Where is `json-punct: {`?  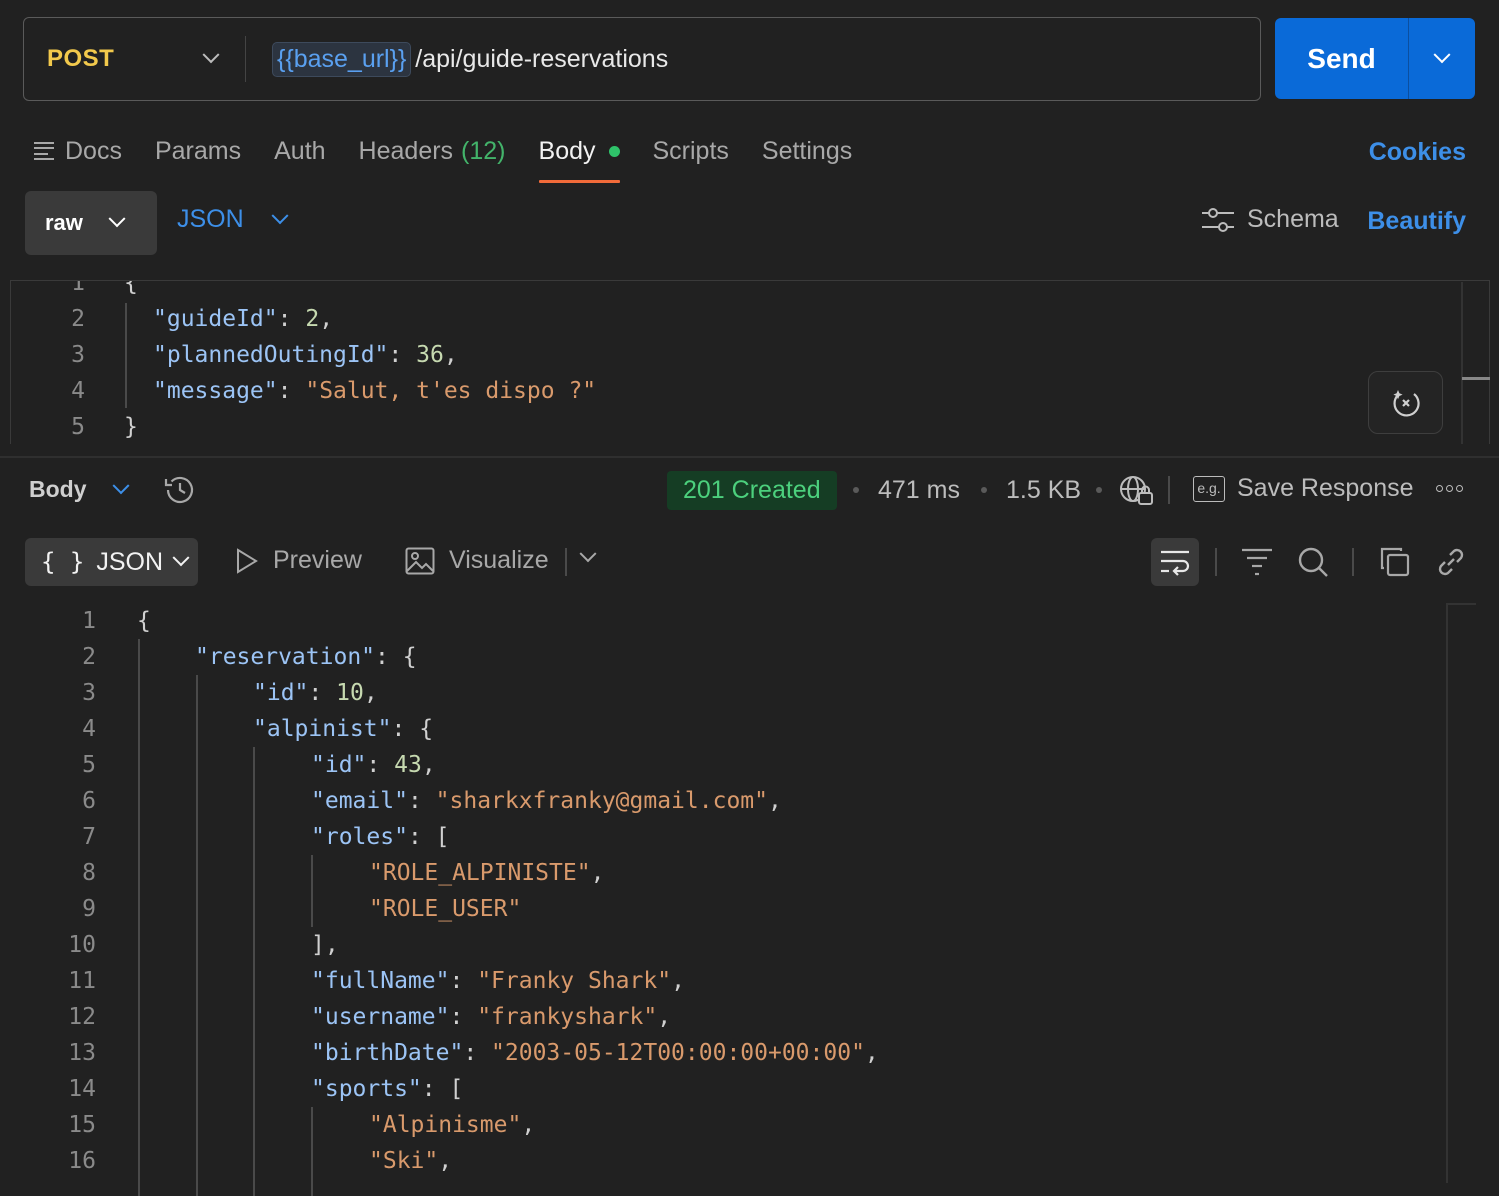
json-punct: { is located at coordinates (144, 621).